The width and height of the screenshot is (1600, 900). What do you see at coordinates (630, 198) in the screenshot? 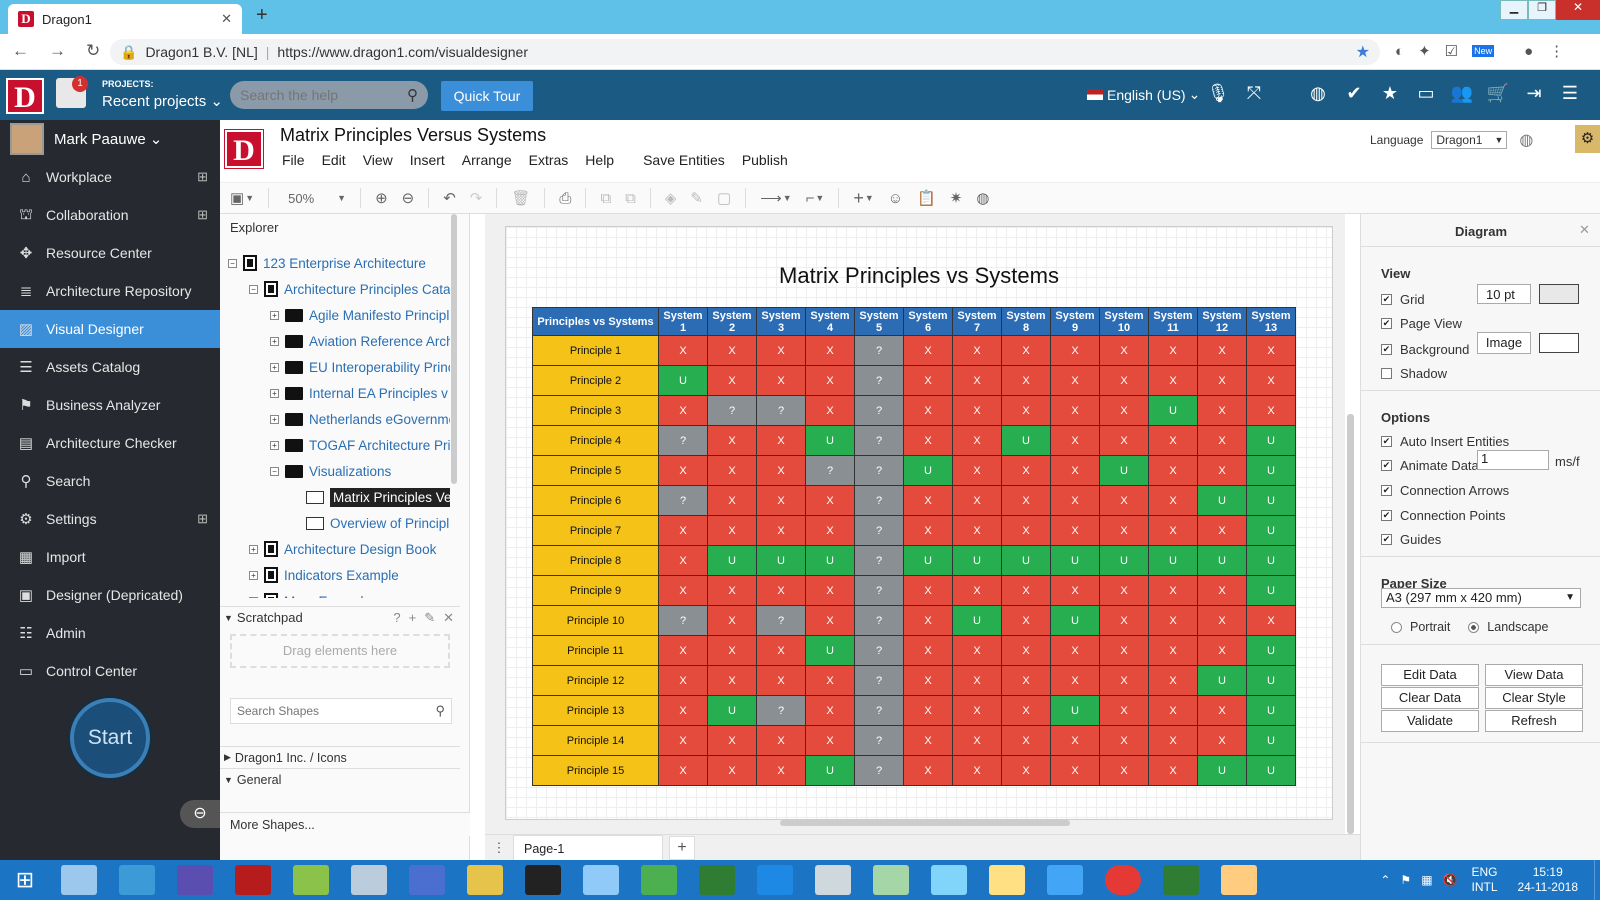
I see `to-back-icon: ⧉` at bounding box center [630, 198].